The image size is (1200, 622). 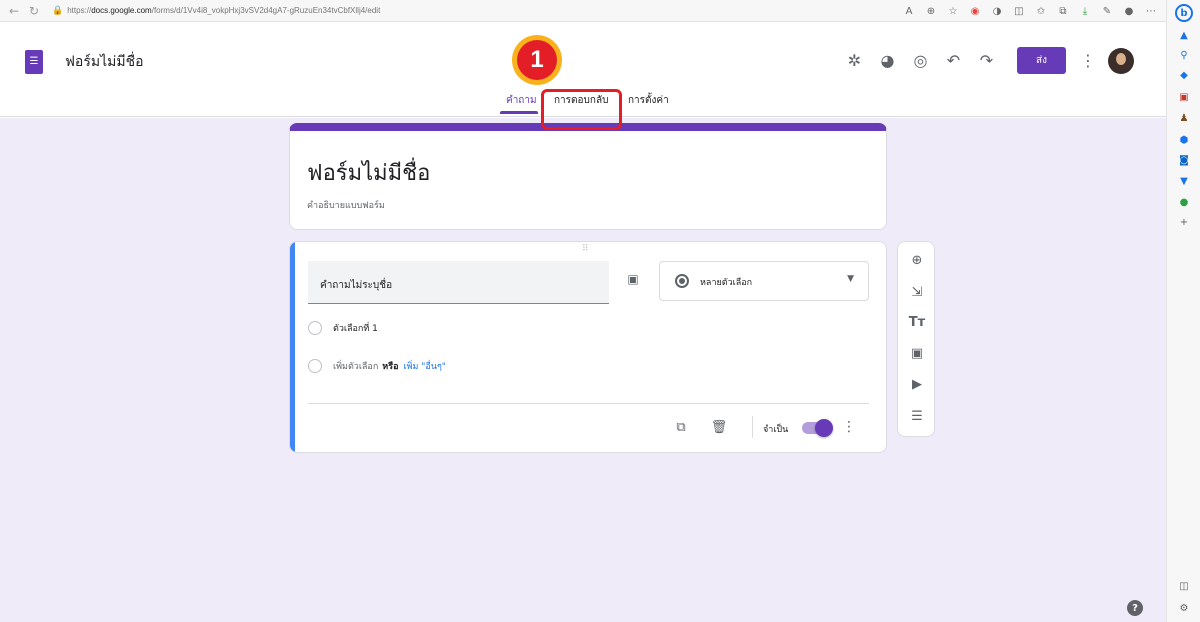 I want to click on back-icon: ←, so click(x=14, y=11).